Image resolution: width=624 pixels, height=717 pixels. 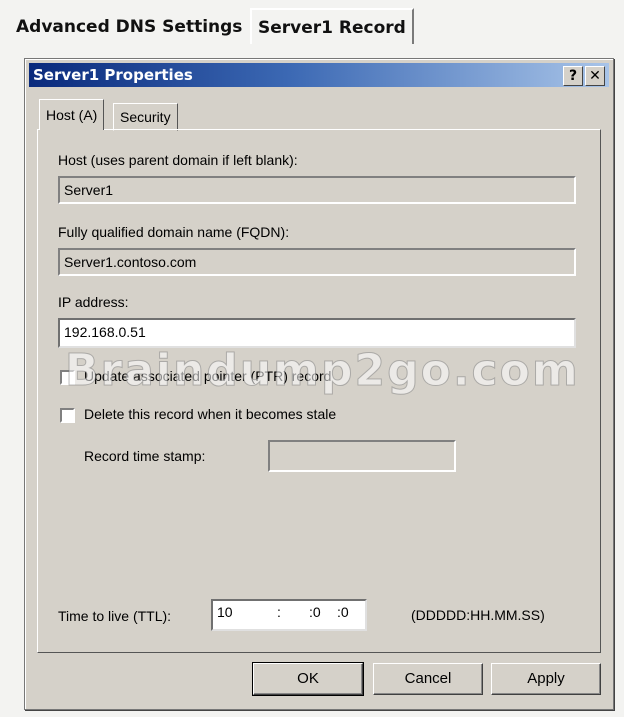 What do you see at coordinates (308, 679) in the screenshot?
I see `ok-button: OK` at bounding box center [308, 679].